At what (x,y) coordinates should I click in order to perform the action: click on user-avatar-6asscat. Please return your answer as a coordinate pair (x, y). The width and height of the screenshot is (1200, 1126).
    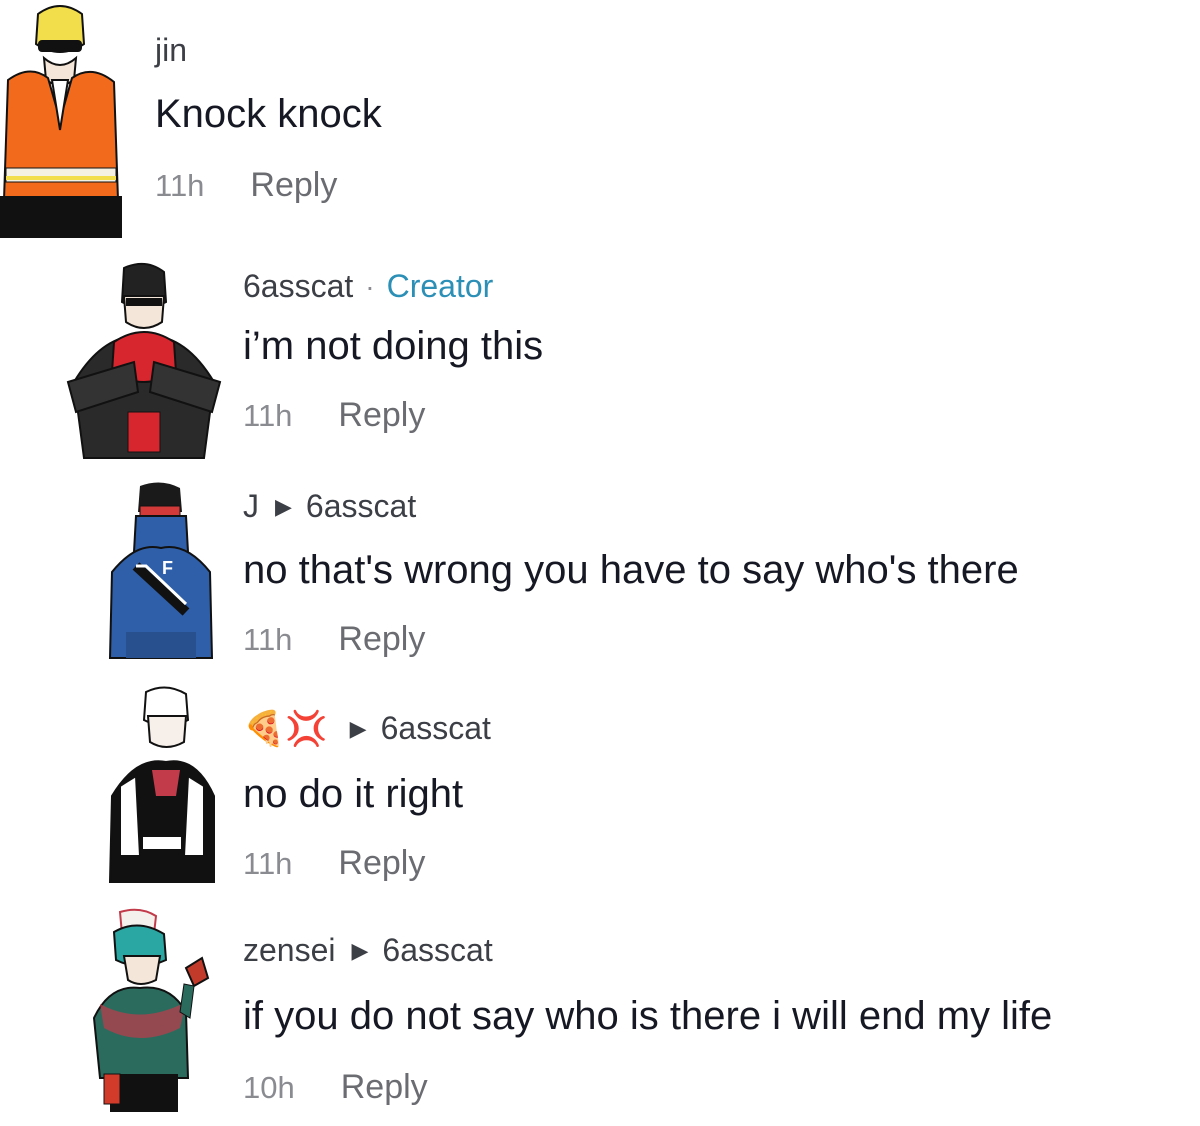
    Looking at the image, I should click on (144, 362).